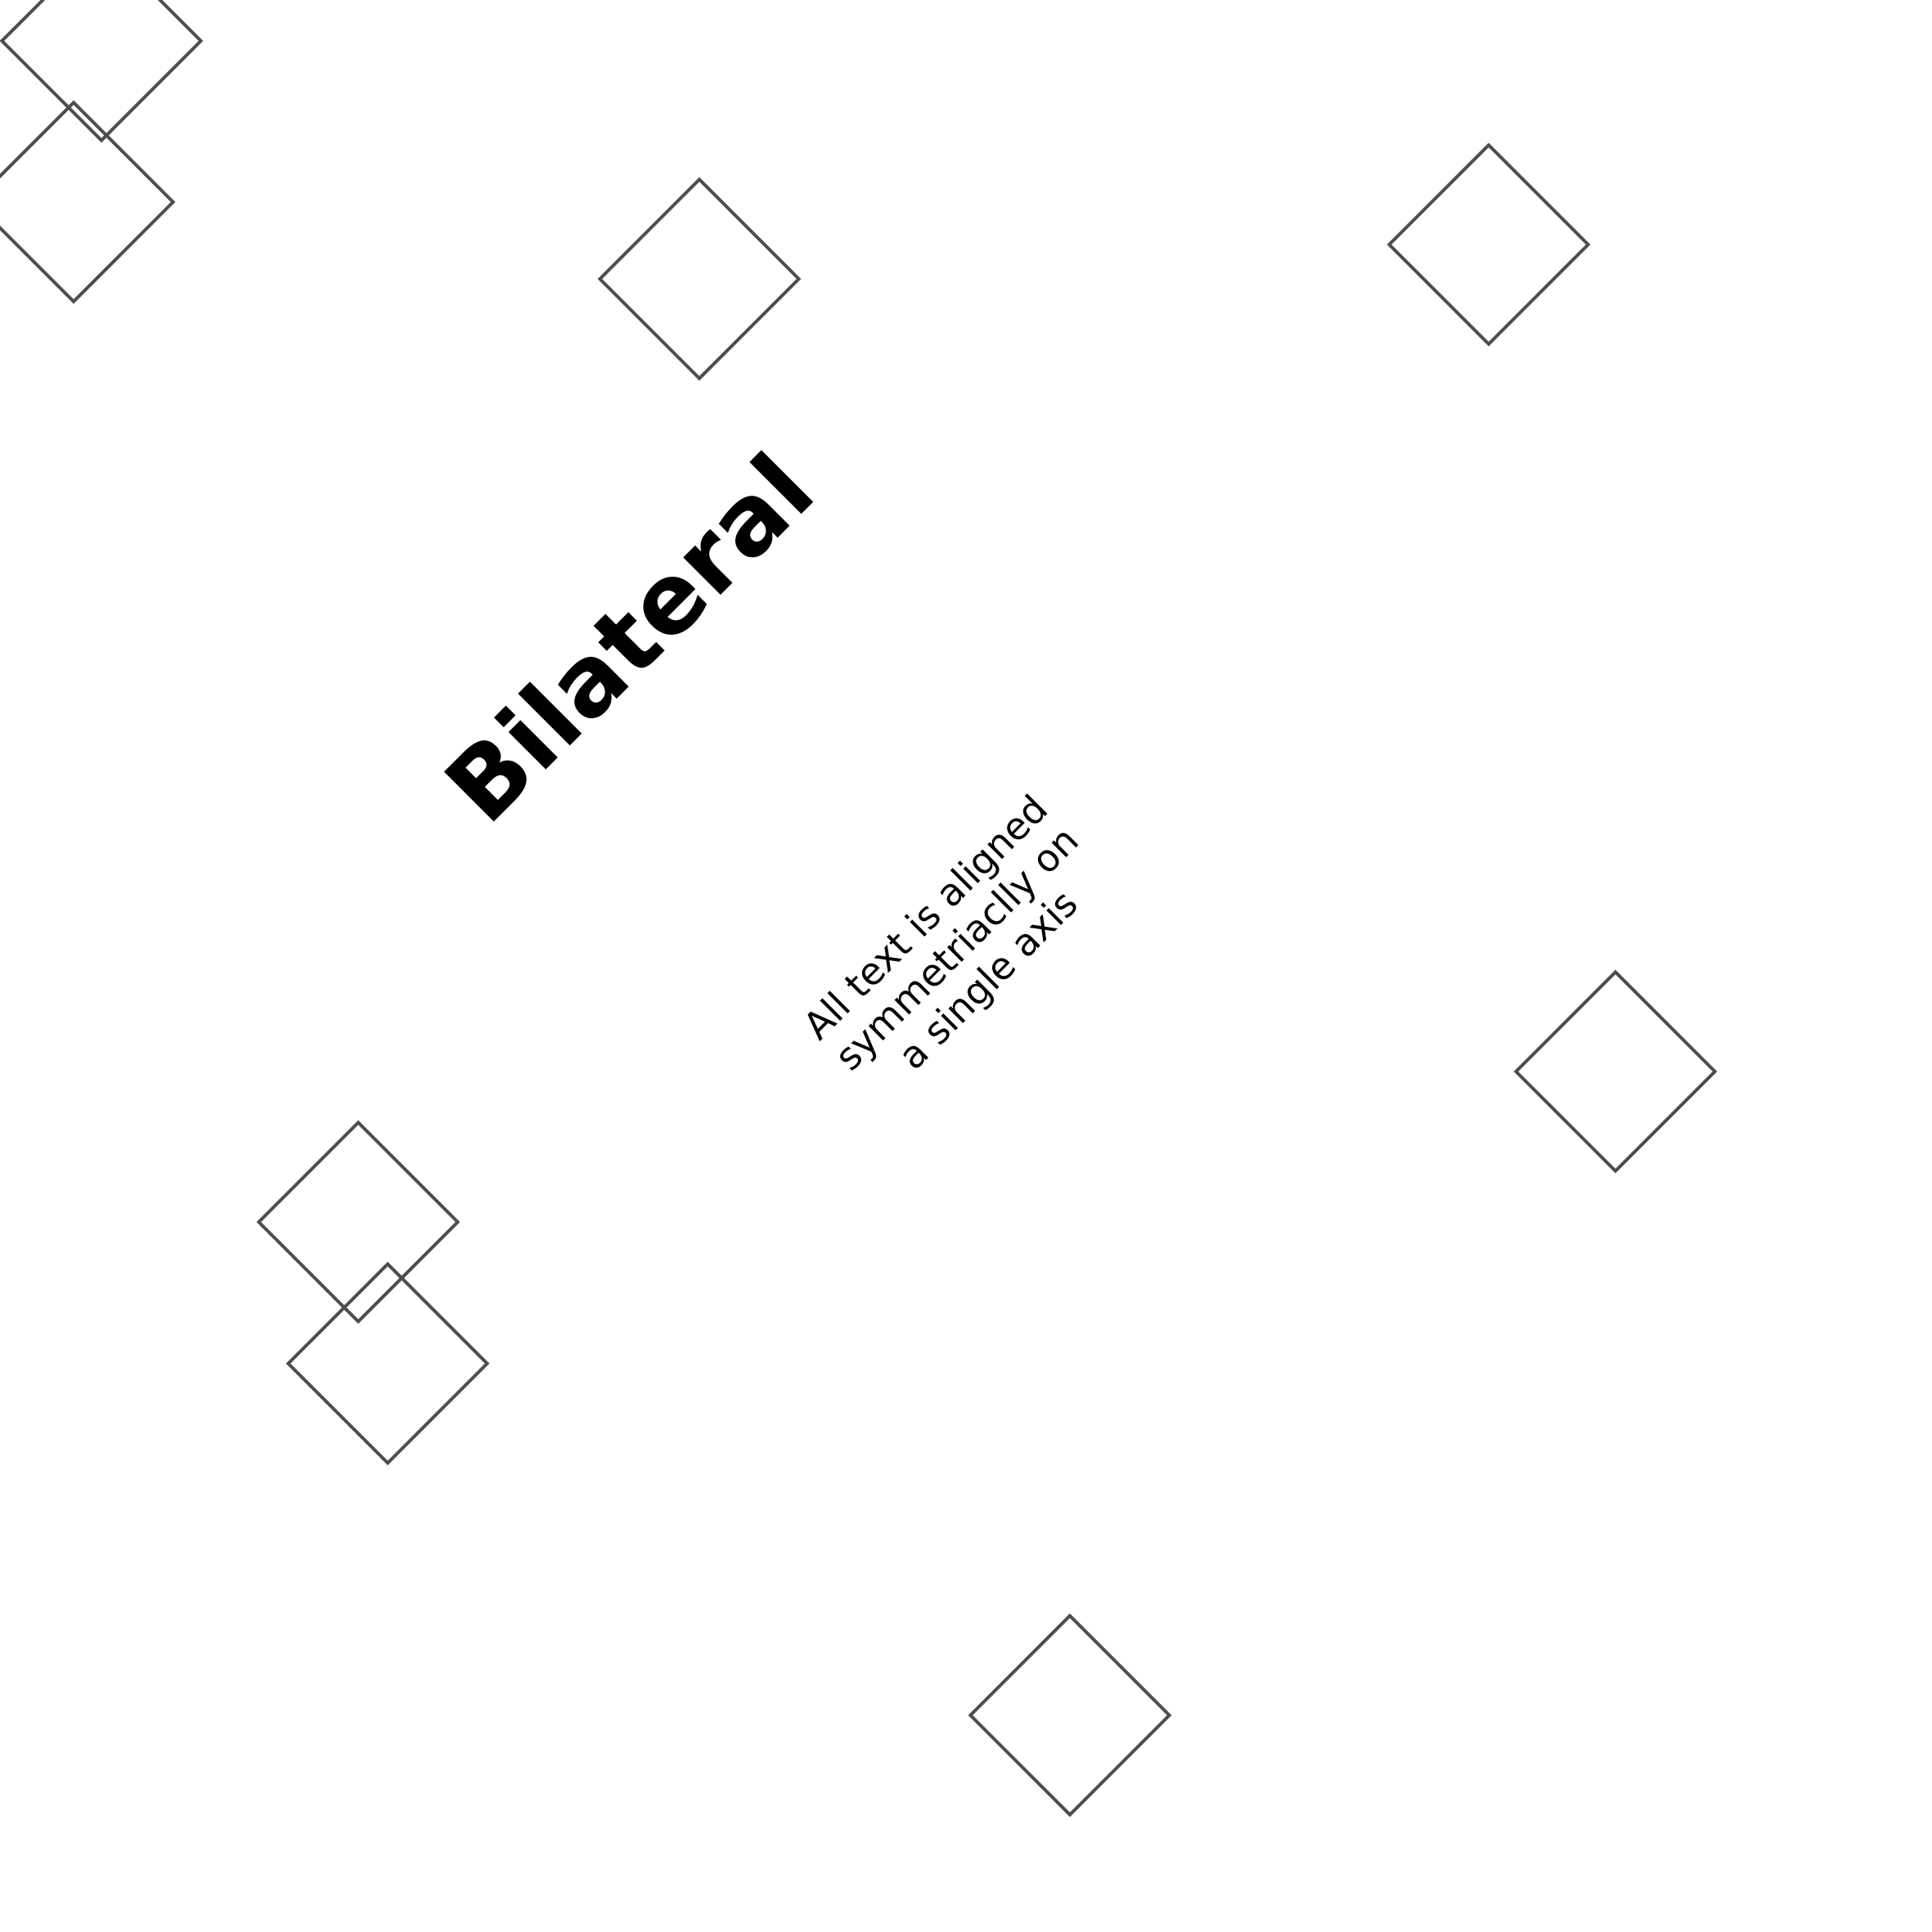  What do you see at coordinates (630, 638) in the screenshot?
I see `poster-title: Bilateral` at bounding box center [630, 638].